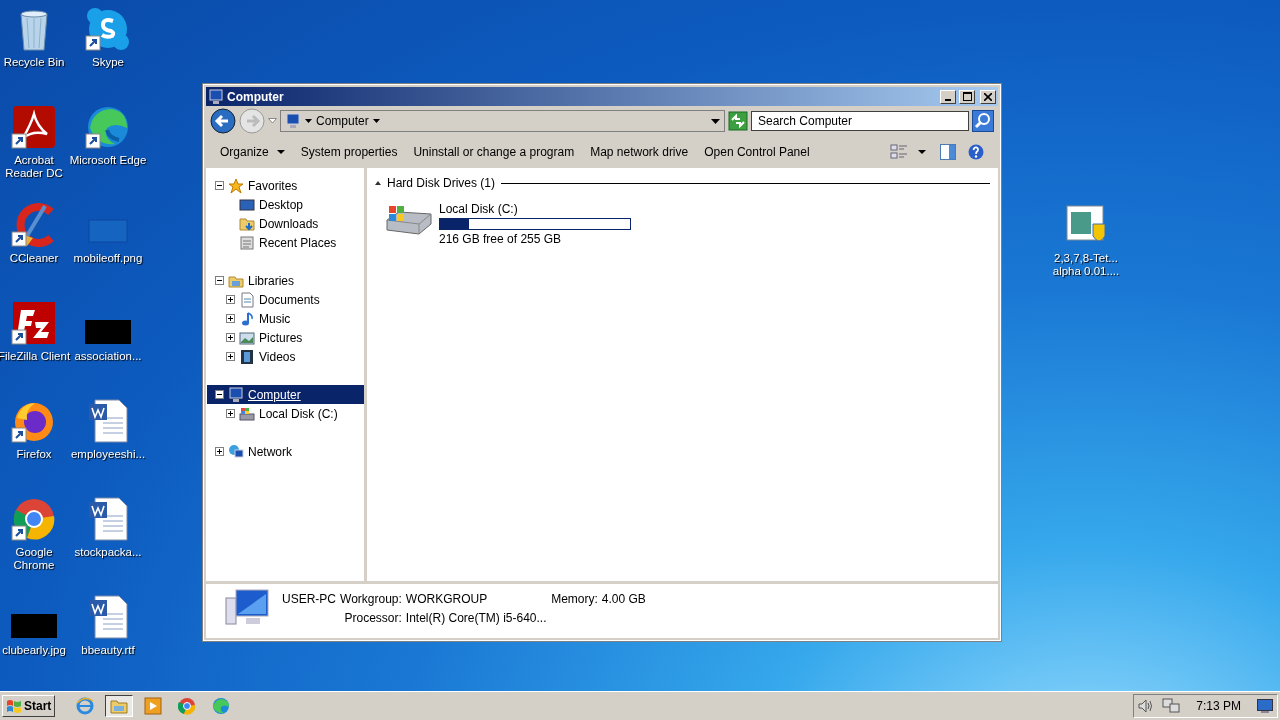 Image resolution: width=1280 pixels, height=720 pixels. What do you see at coordinates (252, 152) in the screenshot?
I see `toolbar-button: Organize` at bounding box center [252, 152].